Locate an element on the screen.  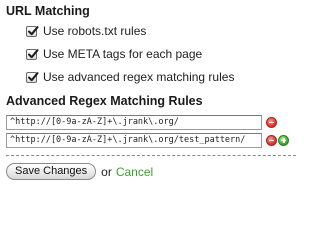
option-regex-matching: Use advanced regex matching rules is located at coordinates (130, 77).